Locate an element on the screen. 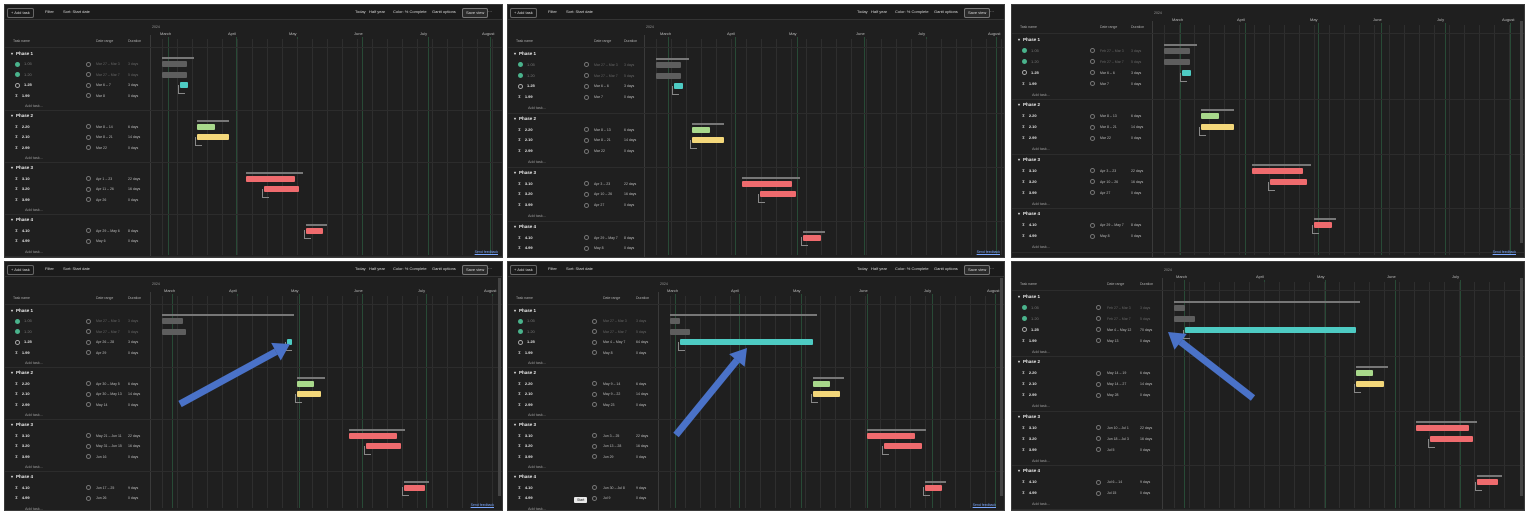  date-range-header: Date range is located at coordinates (1115, 284).